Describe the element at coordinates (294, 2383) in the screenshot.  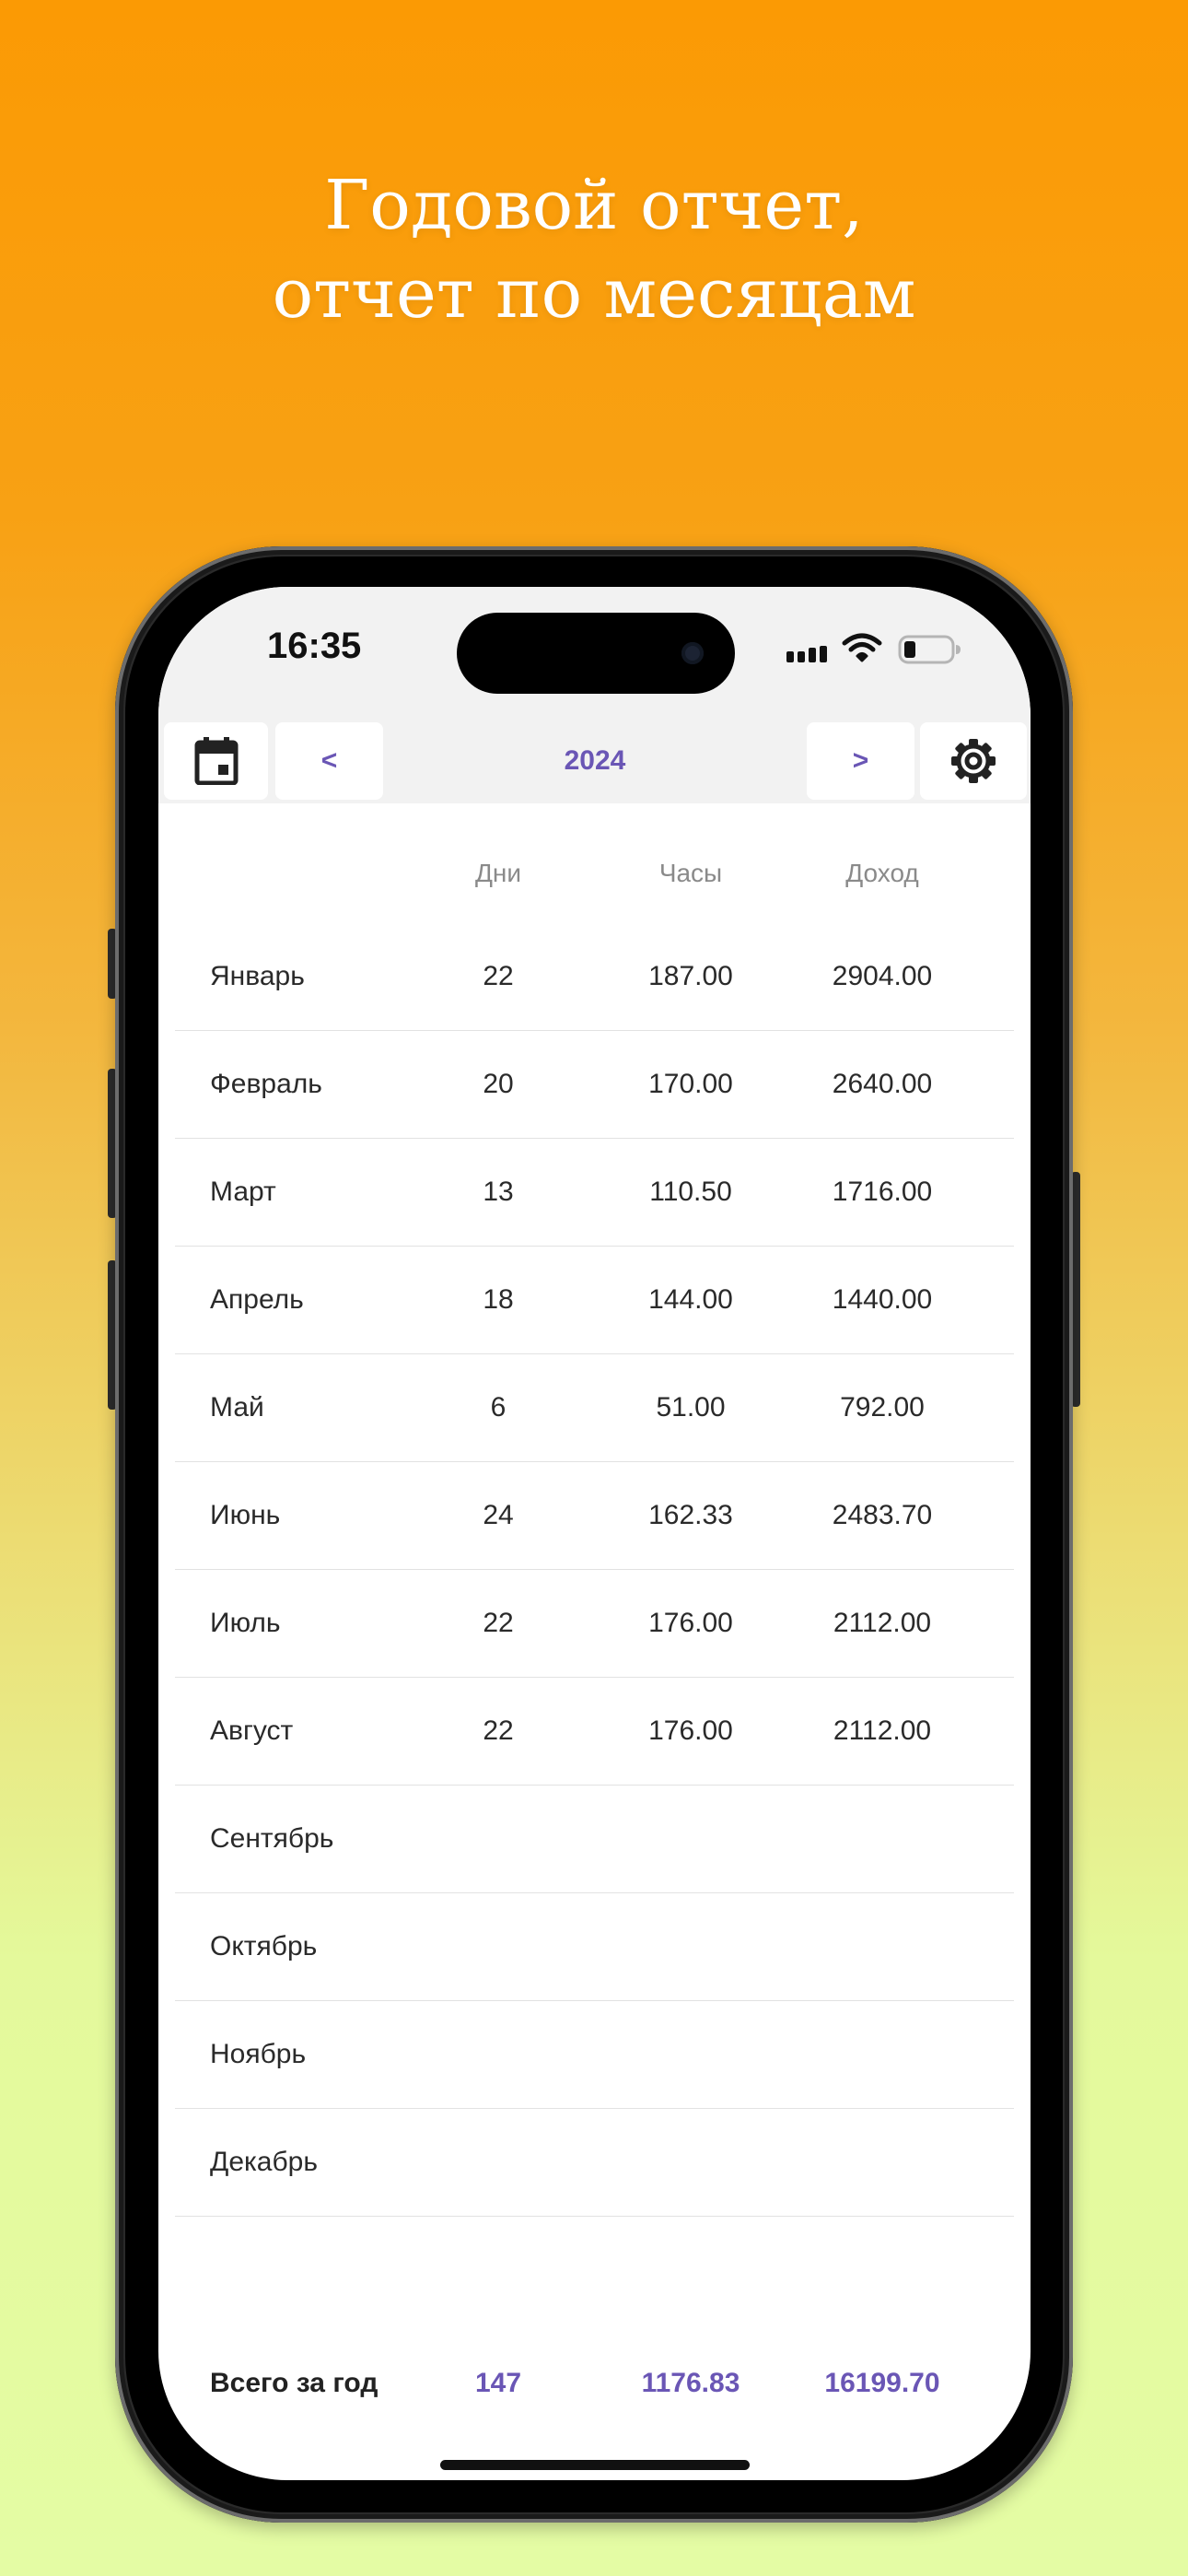
I see `year-total-label: Всего за год` at that location.